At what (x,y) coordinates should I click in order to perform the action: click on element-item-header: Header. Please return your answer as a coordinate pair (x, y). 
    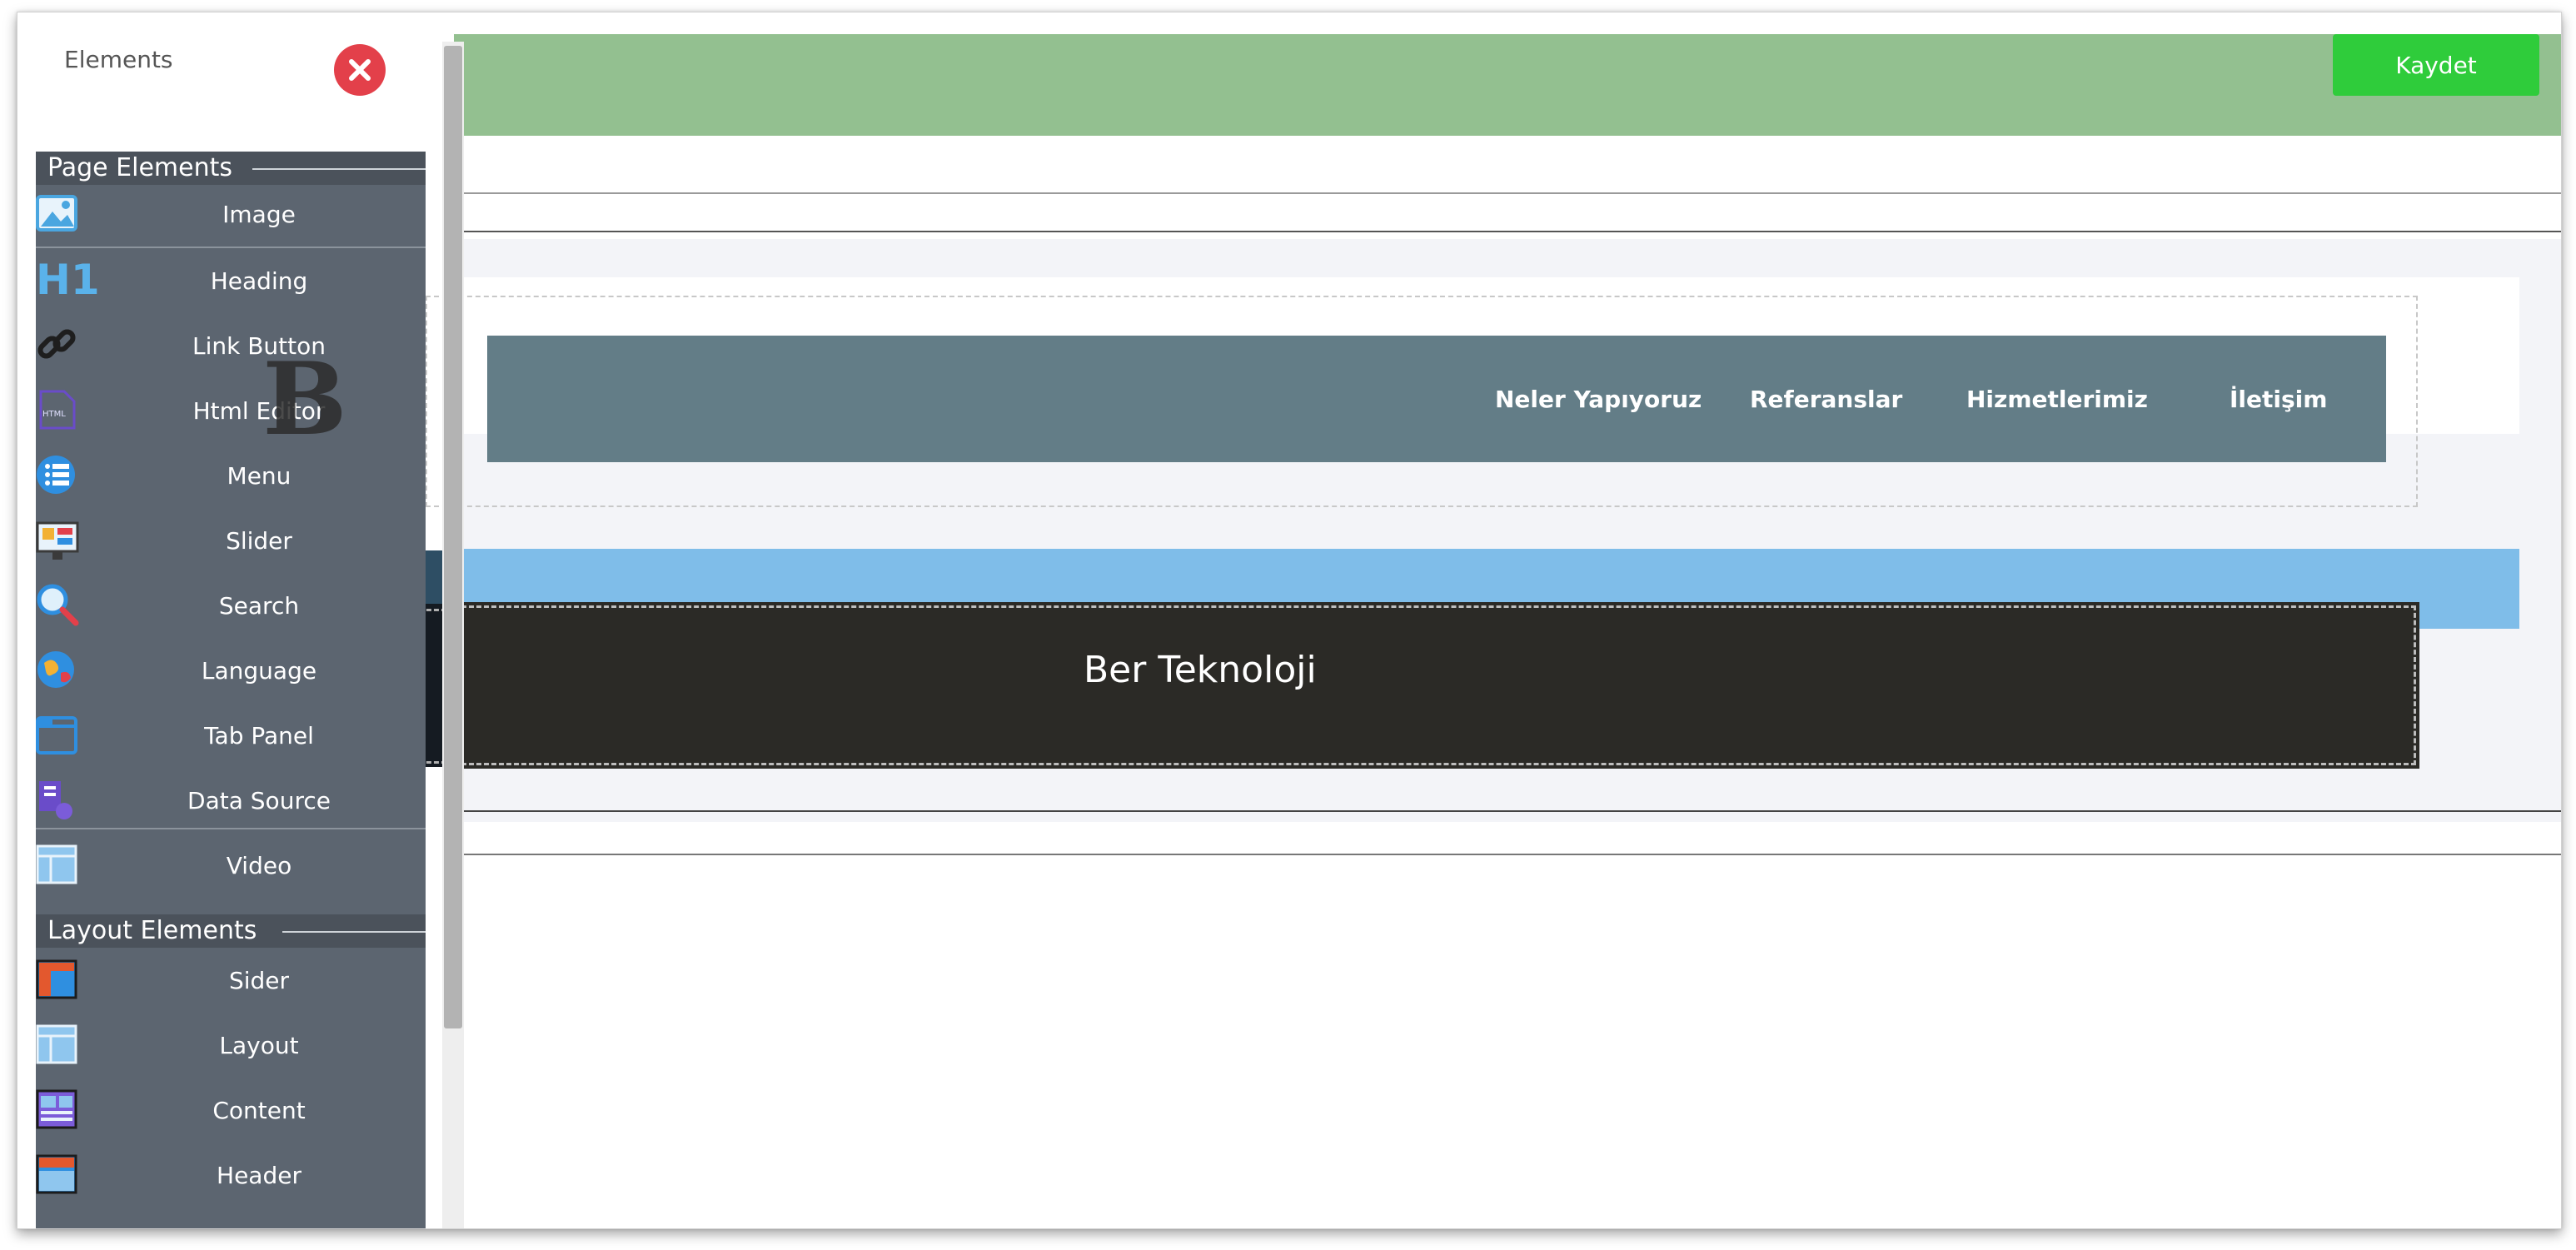
    Looking at the image, I should click on (231, 1175).